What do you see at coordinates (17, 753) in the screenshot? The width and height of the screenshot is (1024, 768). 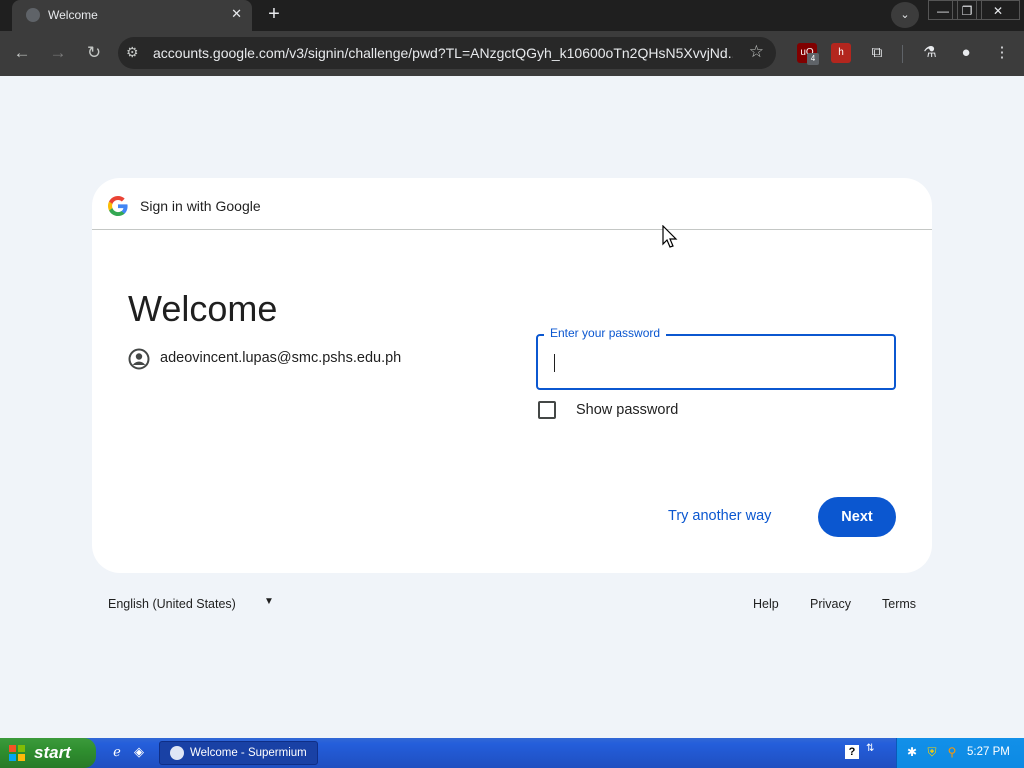 I see `windows-flag-icon` at bounding box center [17, 753].